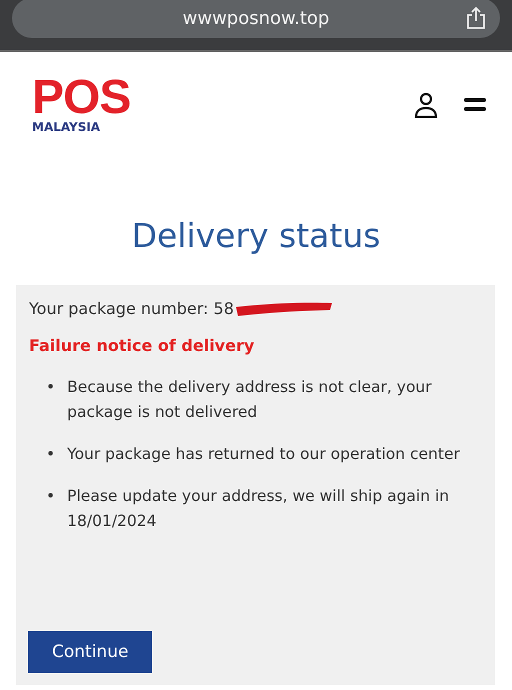 Image resolution: width=512 pixels, height=690 pixels. I want to click on share-icon, so click(476, 18).